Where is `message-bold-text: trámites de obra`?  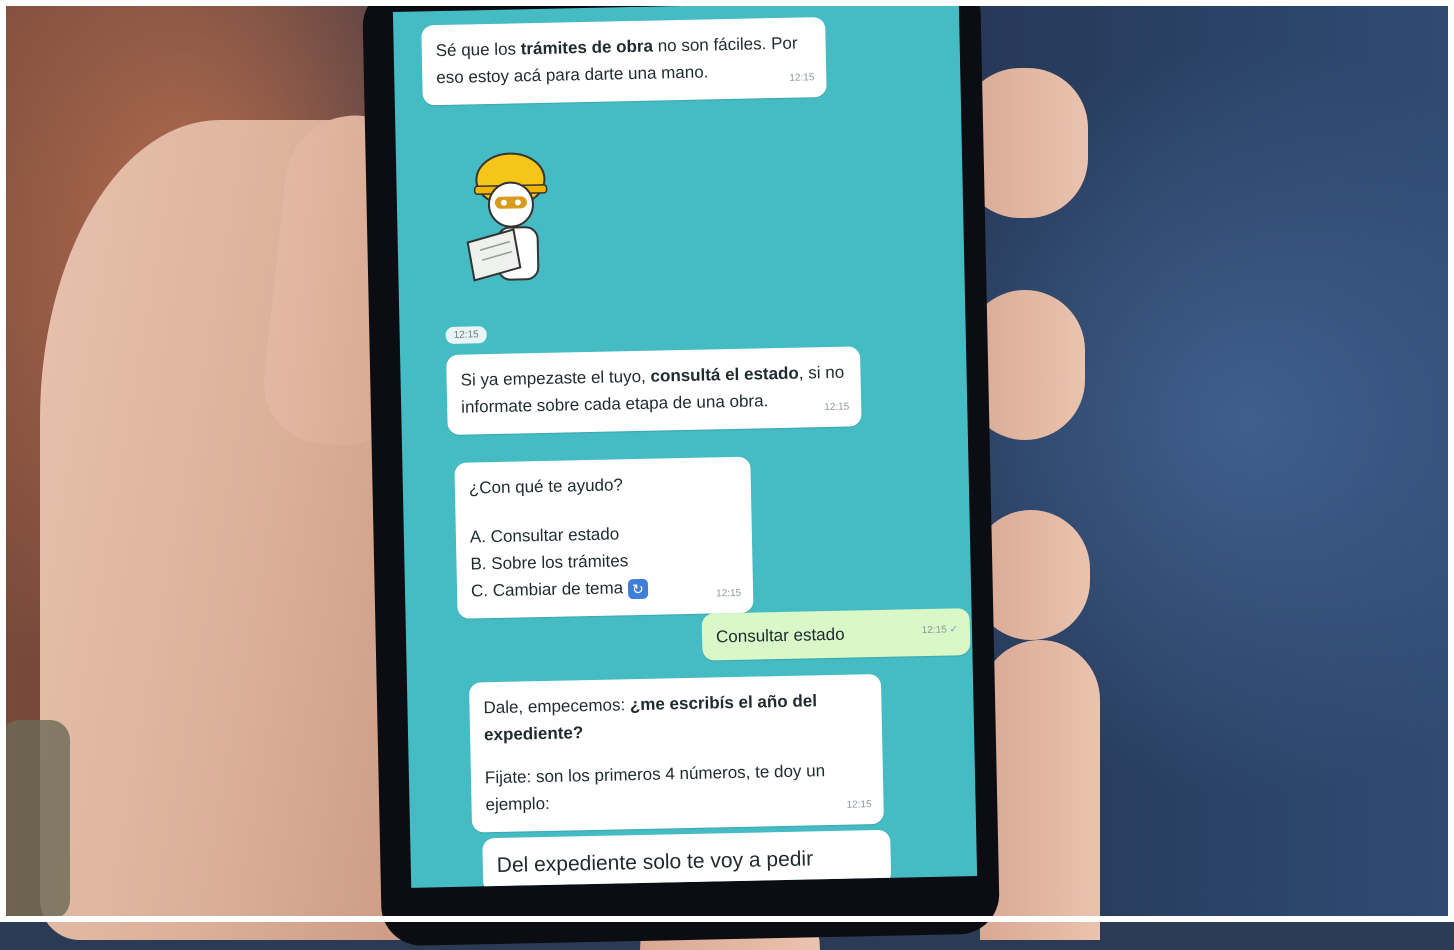
message-bold-text: trámites de obra is located at coordinates (587, 47).